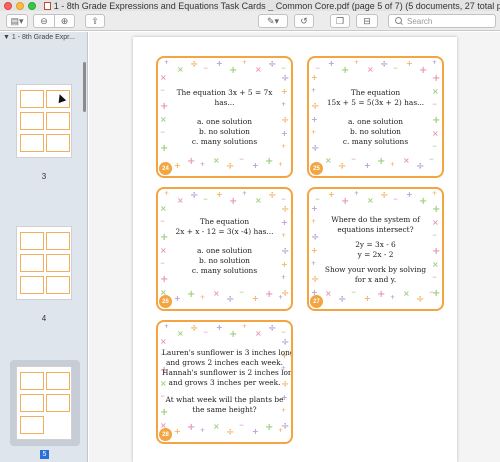 The image size is (500, 462). I want to click on copy-button: ❐, so click(340, 21).